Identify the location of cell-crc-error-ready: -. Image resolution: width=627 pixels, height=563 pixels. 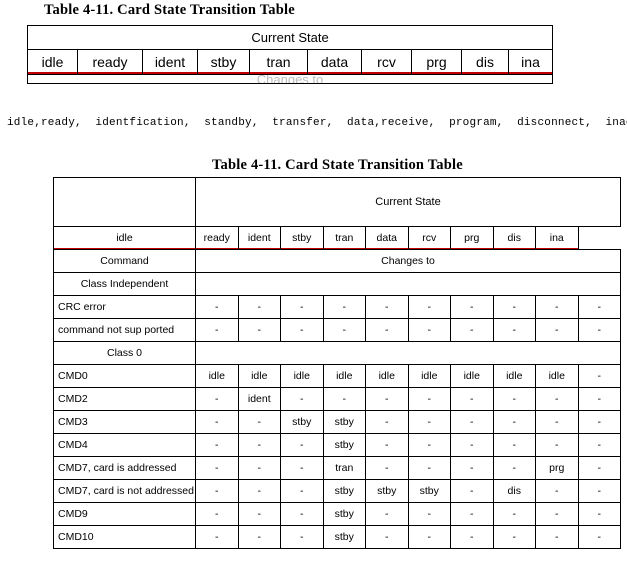
(259, 307).